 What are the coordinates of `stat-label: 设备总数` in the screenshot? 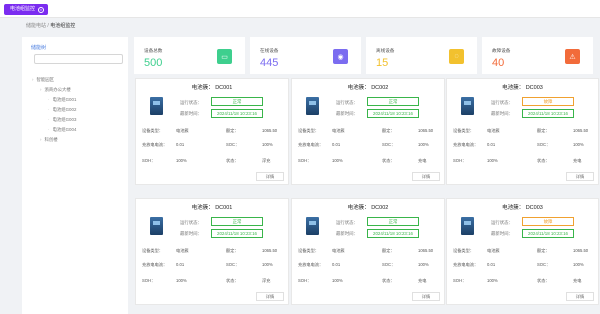 It's located at (153, 50).